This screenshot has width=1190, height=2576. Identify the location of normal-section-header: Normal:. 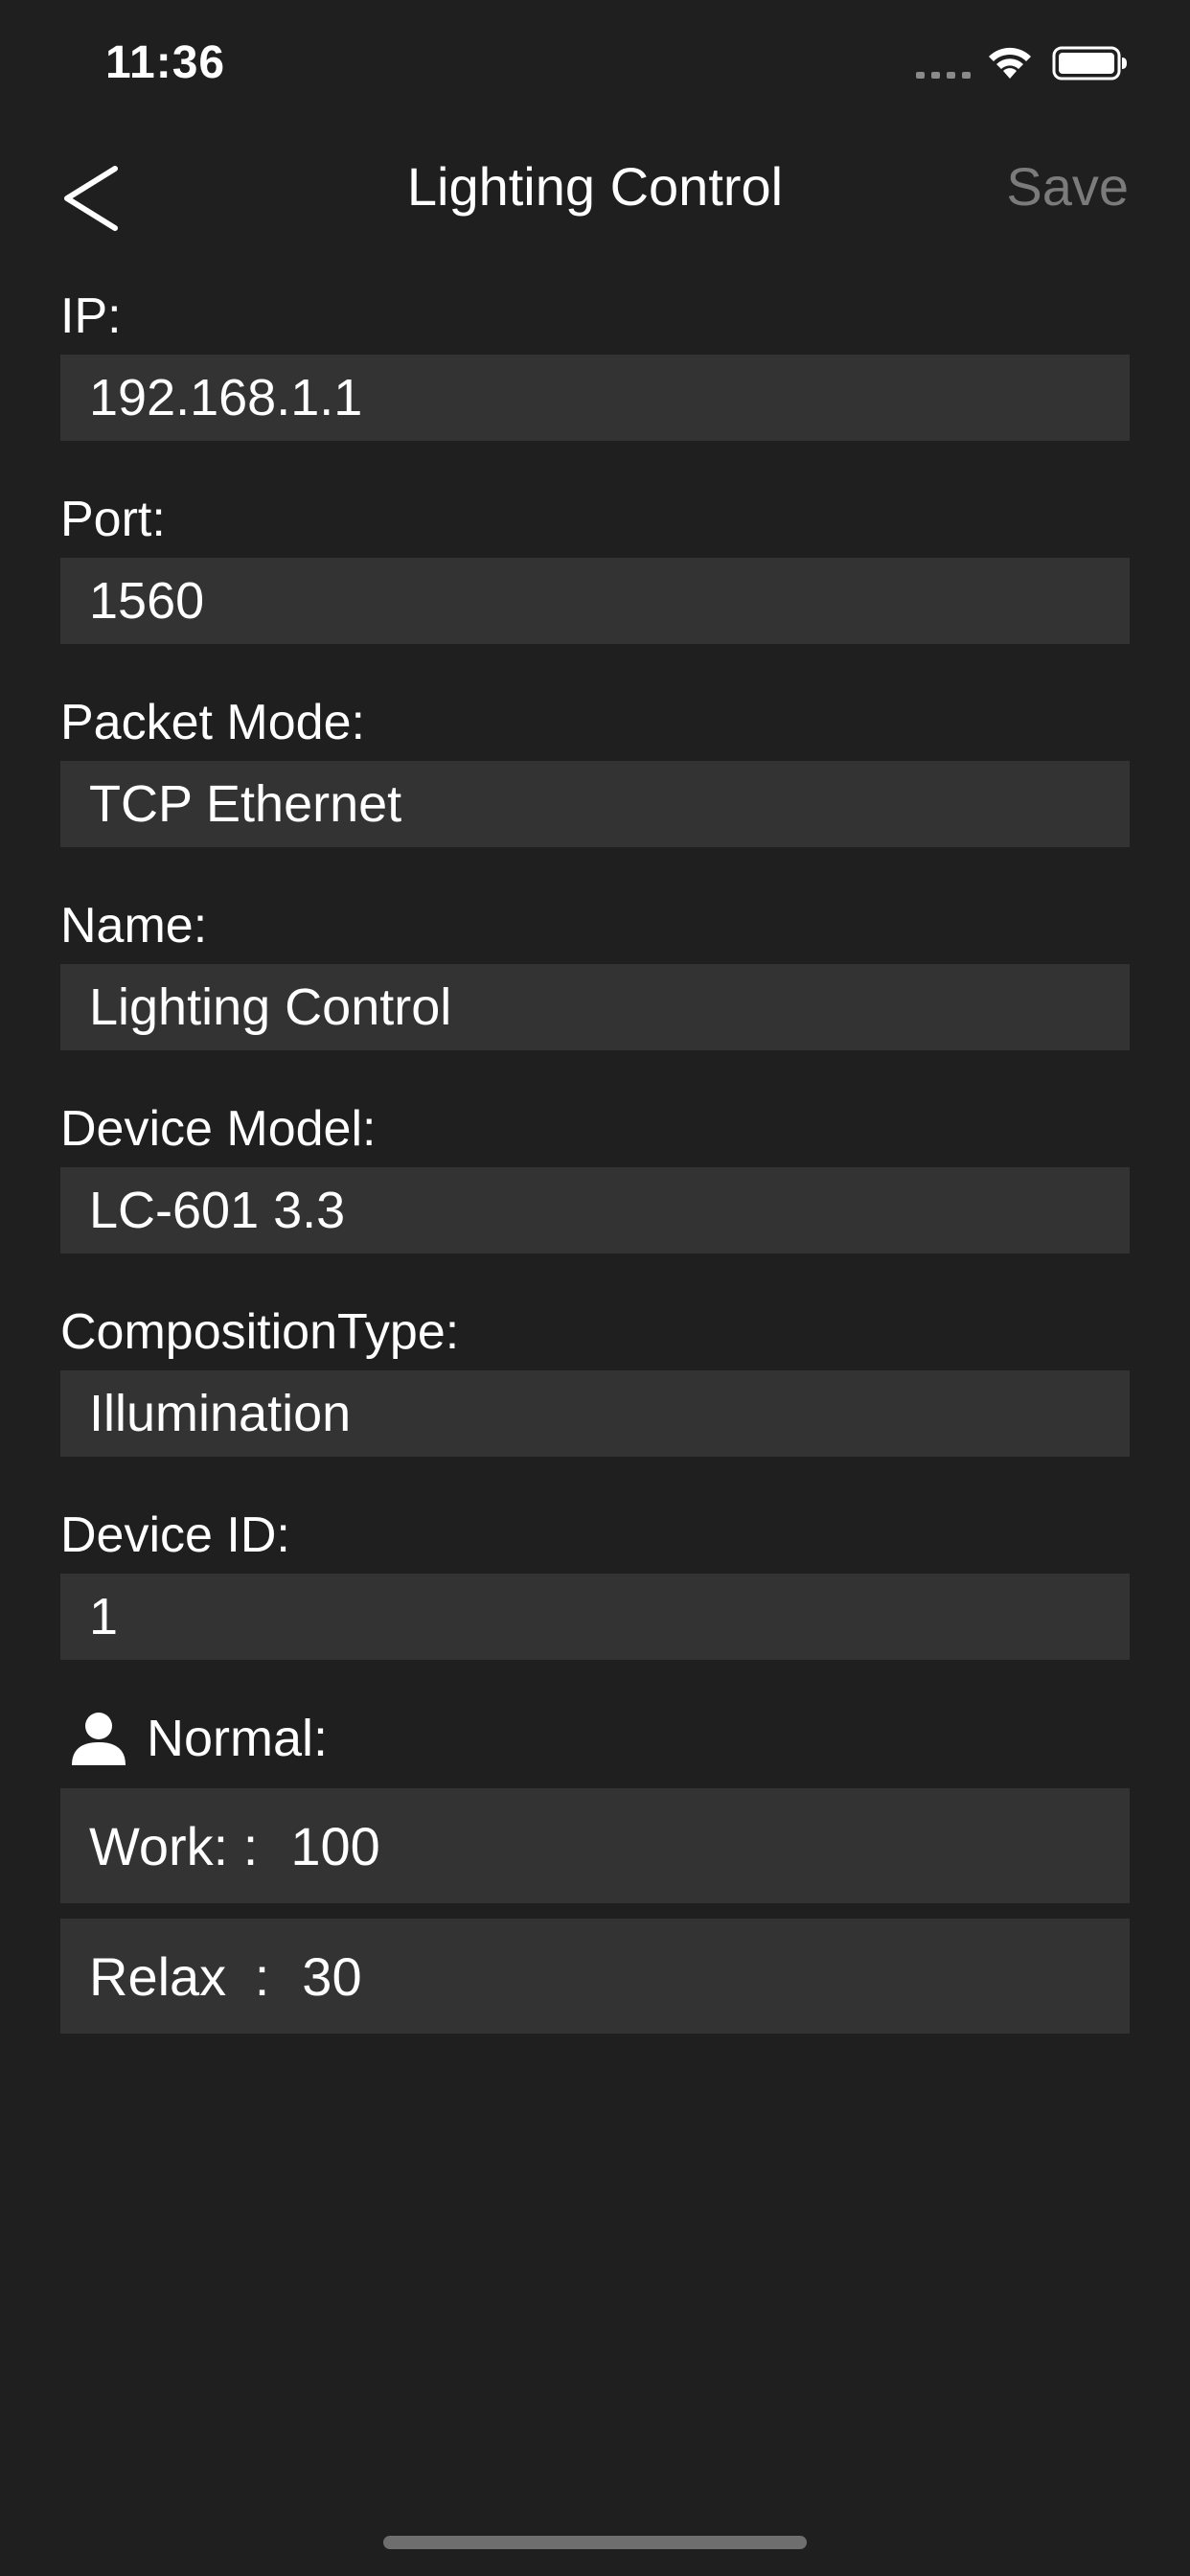
(595, 1738).